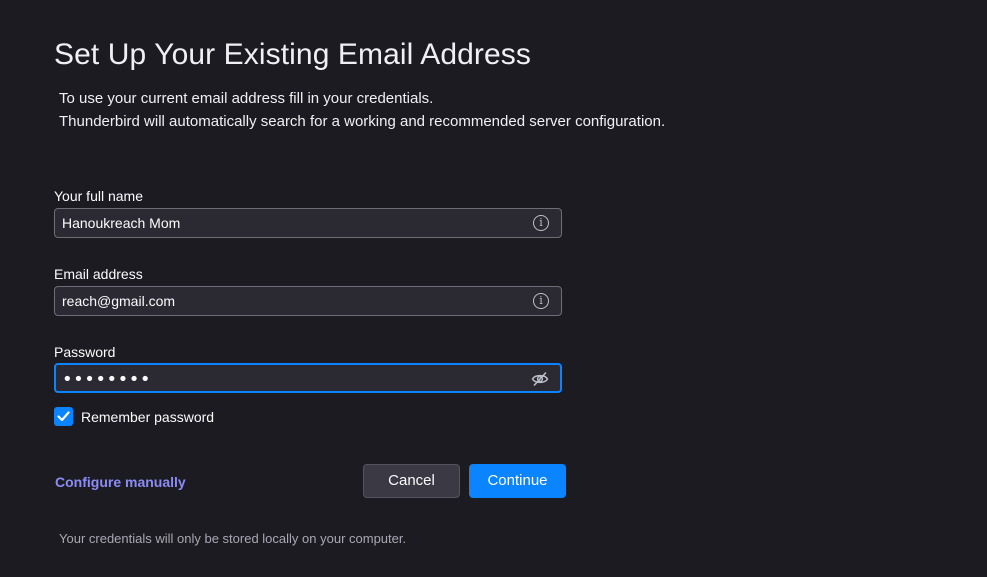 This screenshot has width=987, height=577. What do you see at coordinates (98, 196) in the screenshot?
I see `full-name-label: Your full name` at bounding box center [98, 196].